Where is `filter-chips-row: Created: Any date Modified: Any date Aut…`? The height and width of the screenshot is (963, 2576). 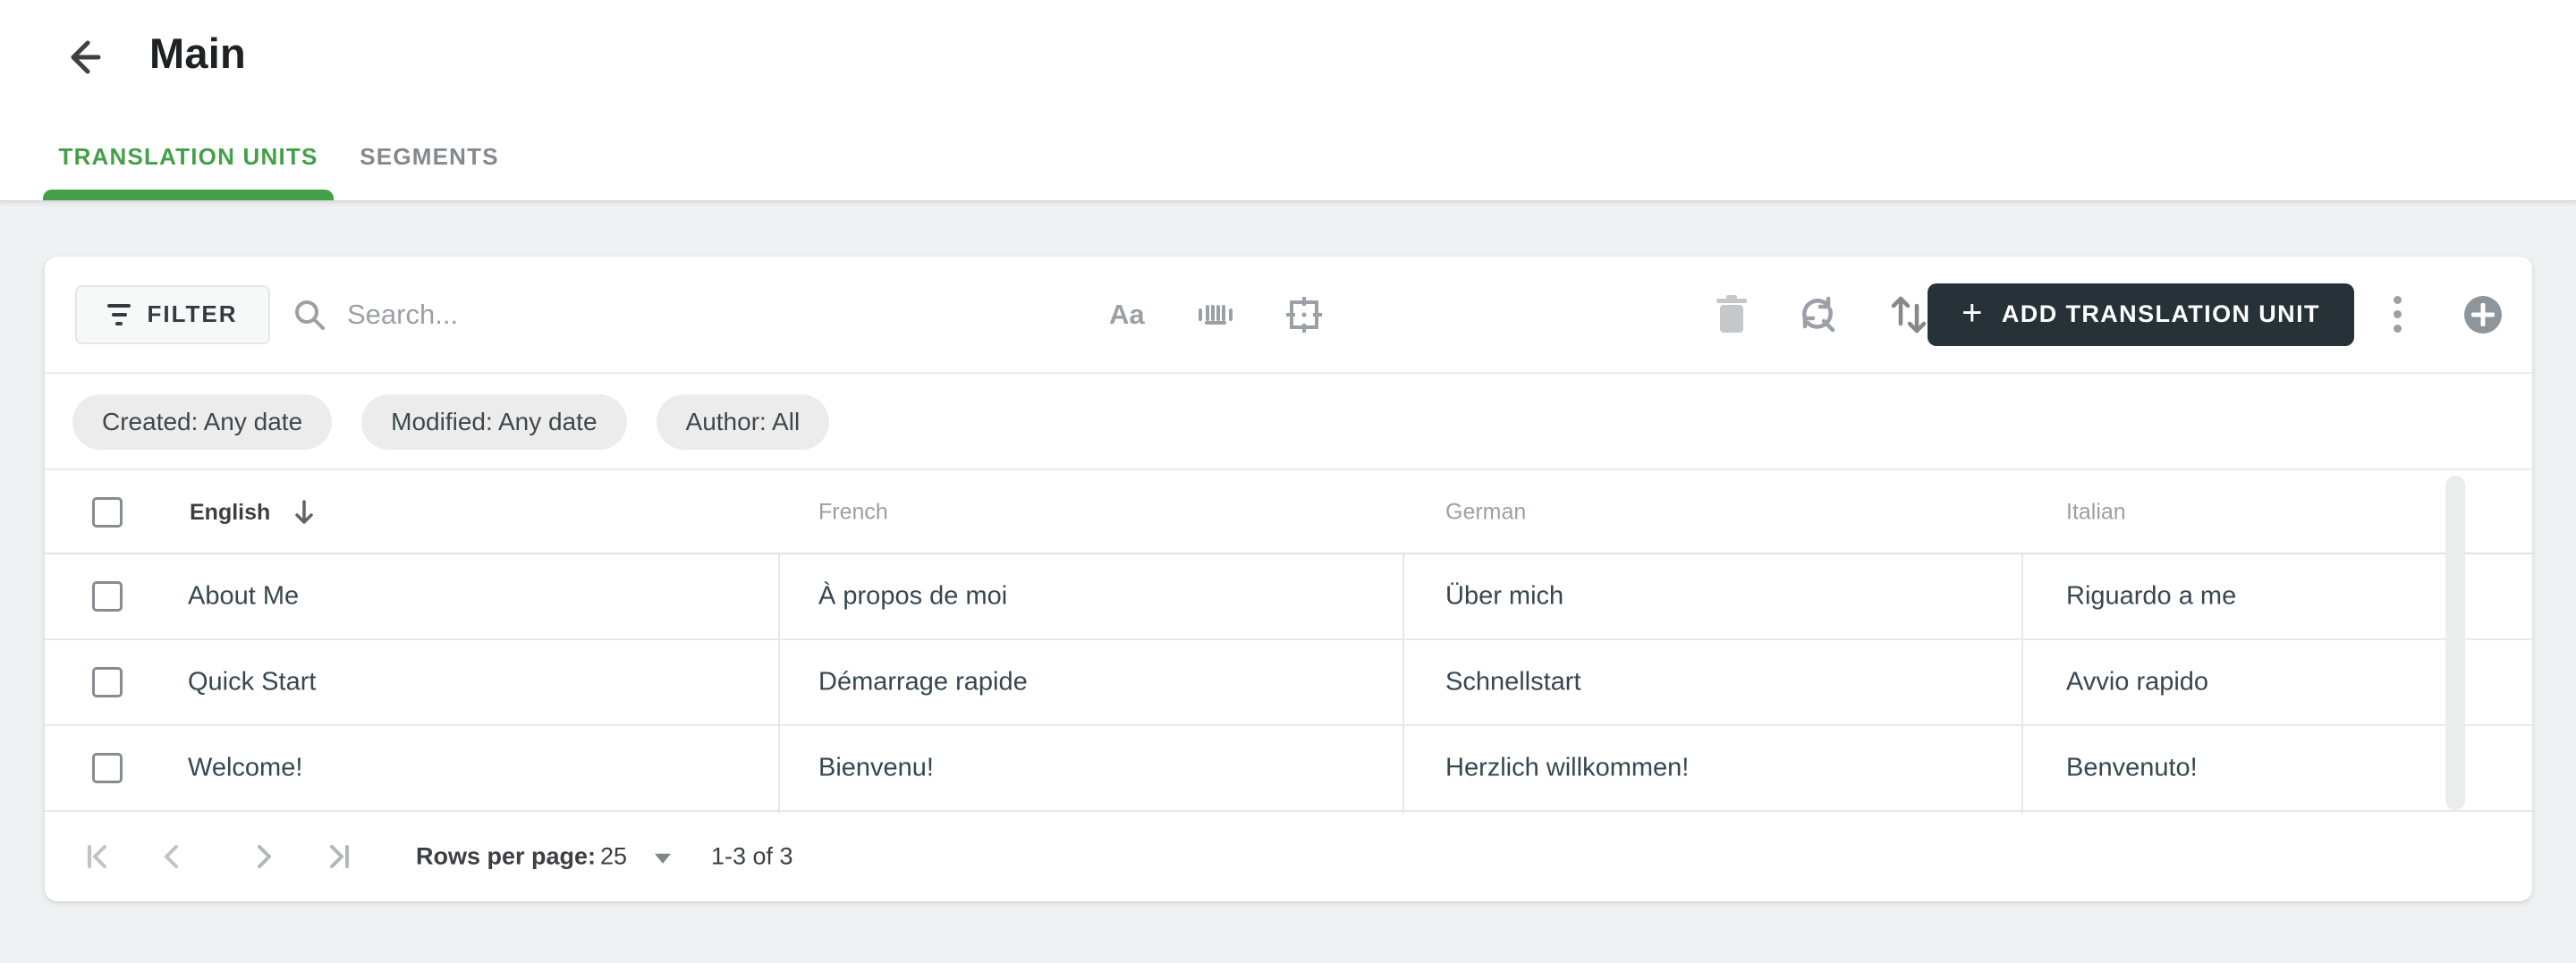
filter-chips-row: Created: Any date Modified: Any date Aut… is located at coordinates (1288, 423).